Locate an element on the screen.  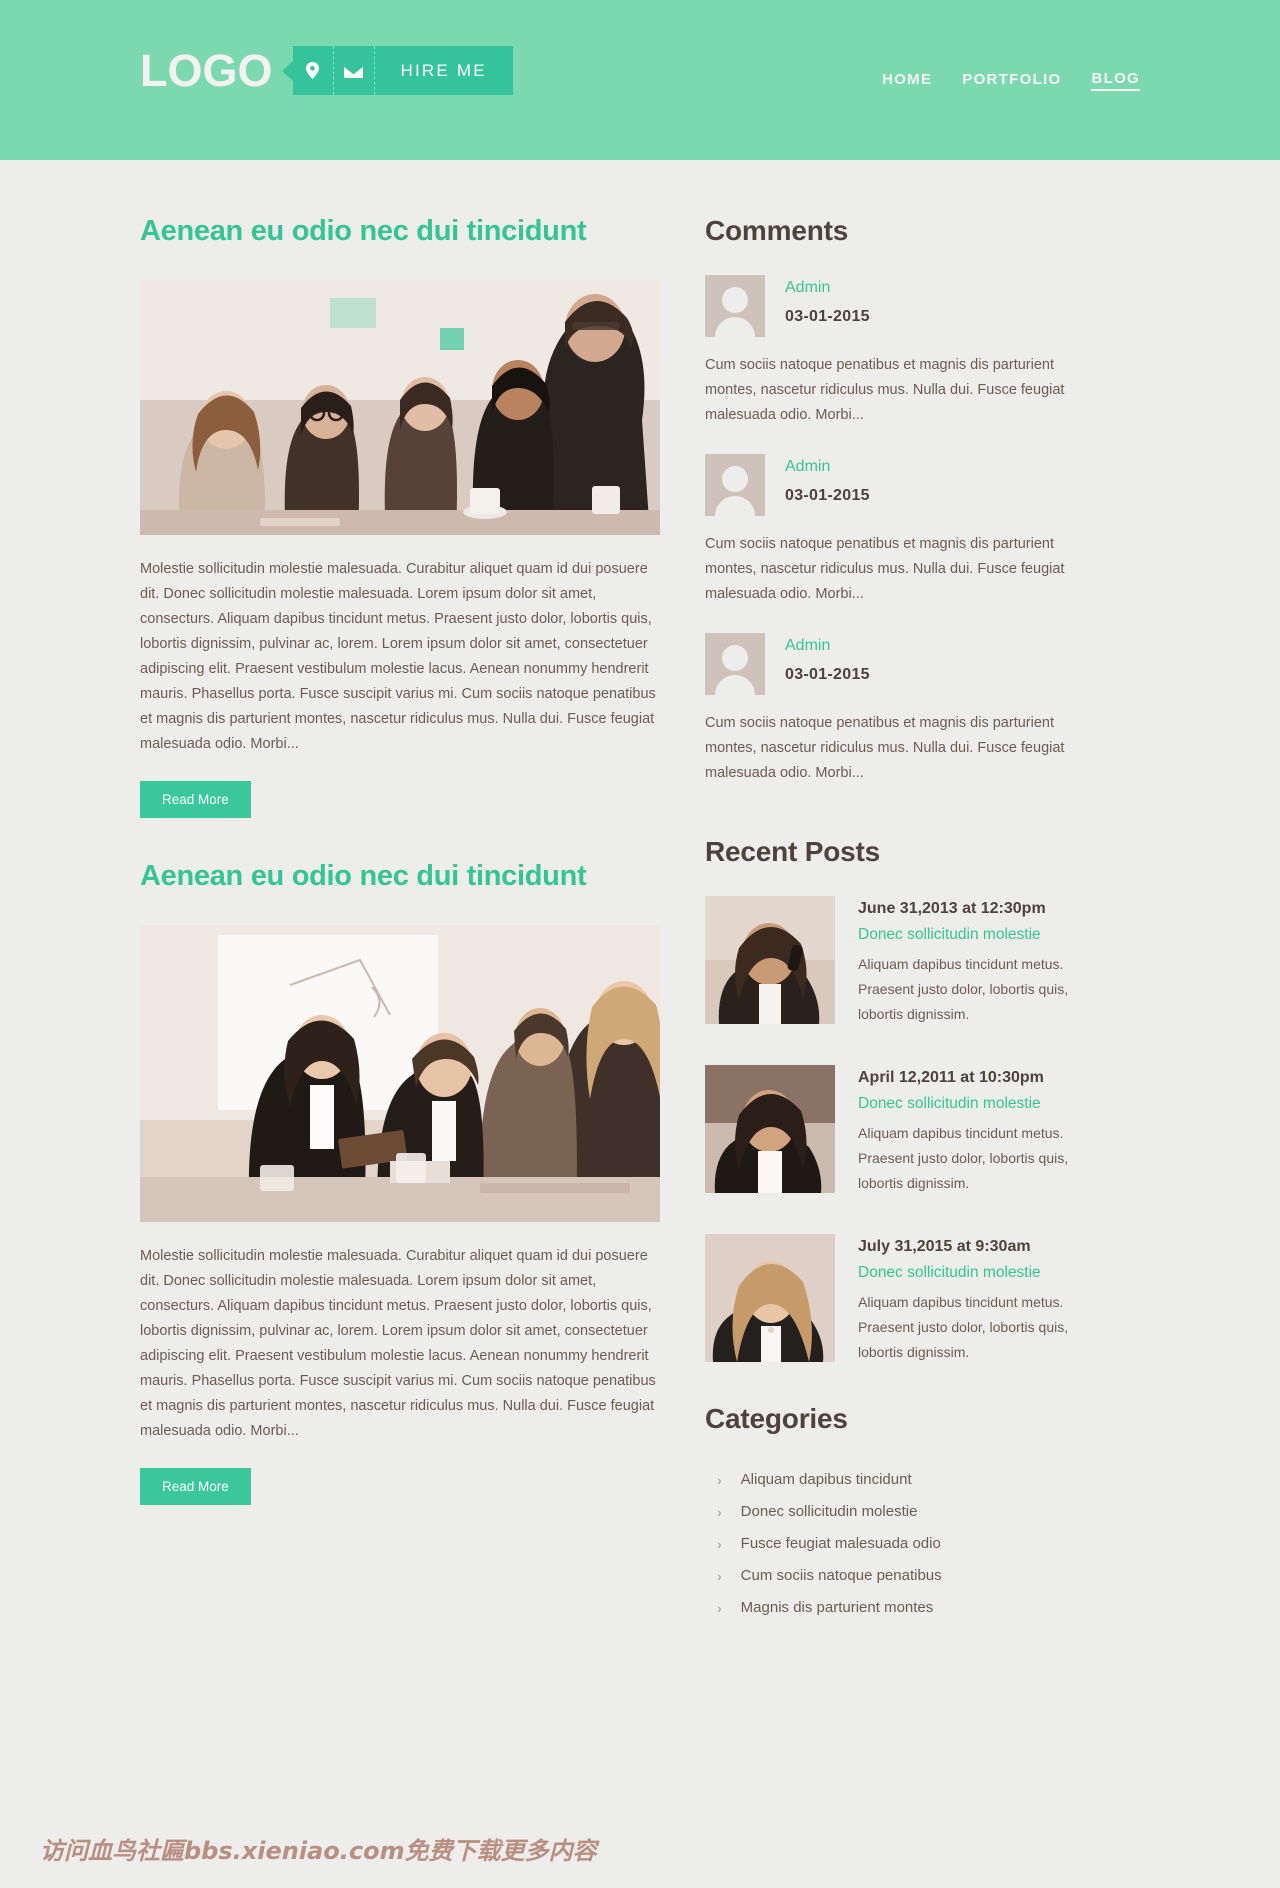
category-item: › Magnis dis parturient montes is located at coordinates (905, 1607).